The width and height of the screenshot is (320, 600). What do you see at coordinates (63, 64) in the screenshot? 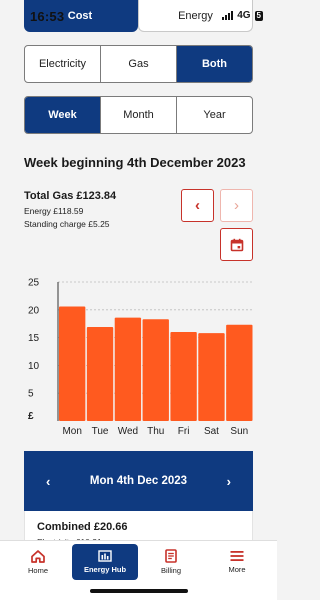
I see `tab-electricity: Electricity` at bounding box center [63, 64].